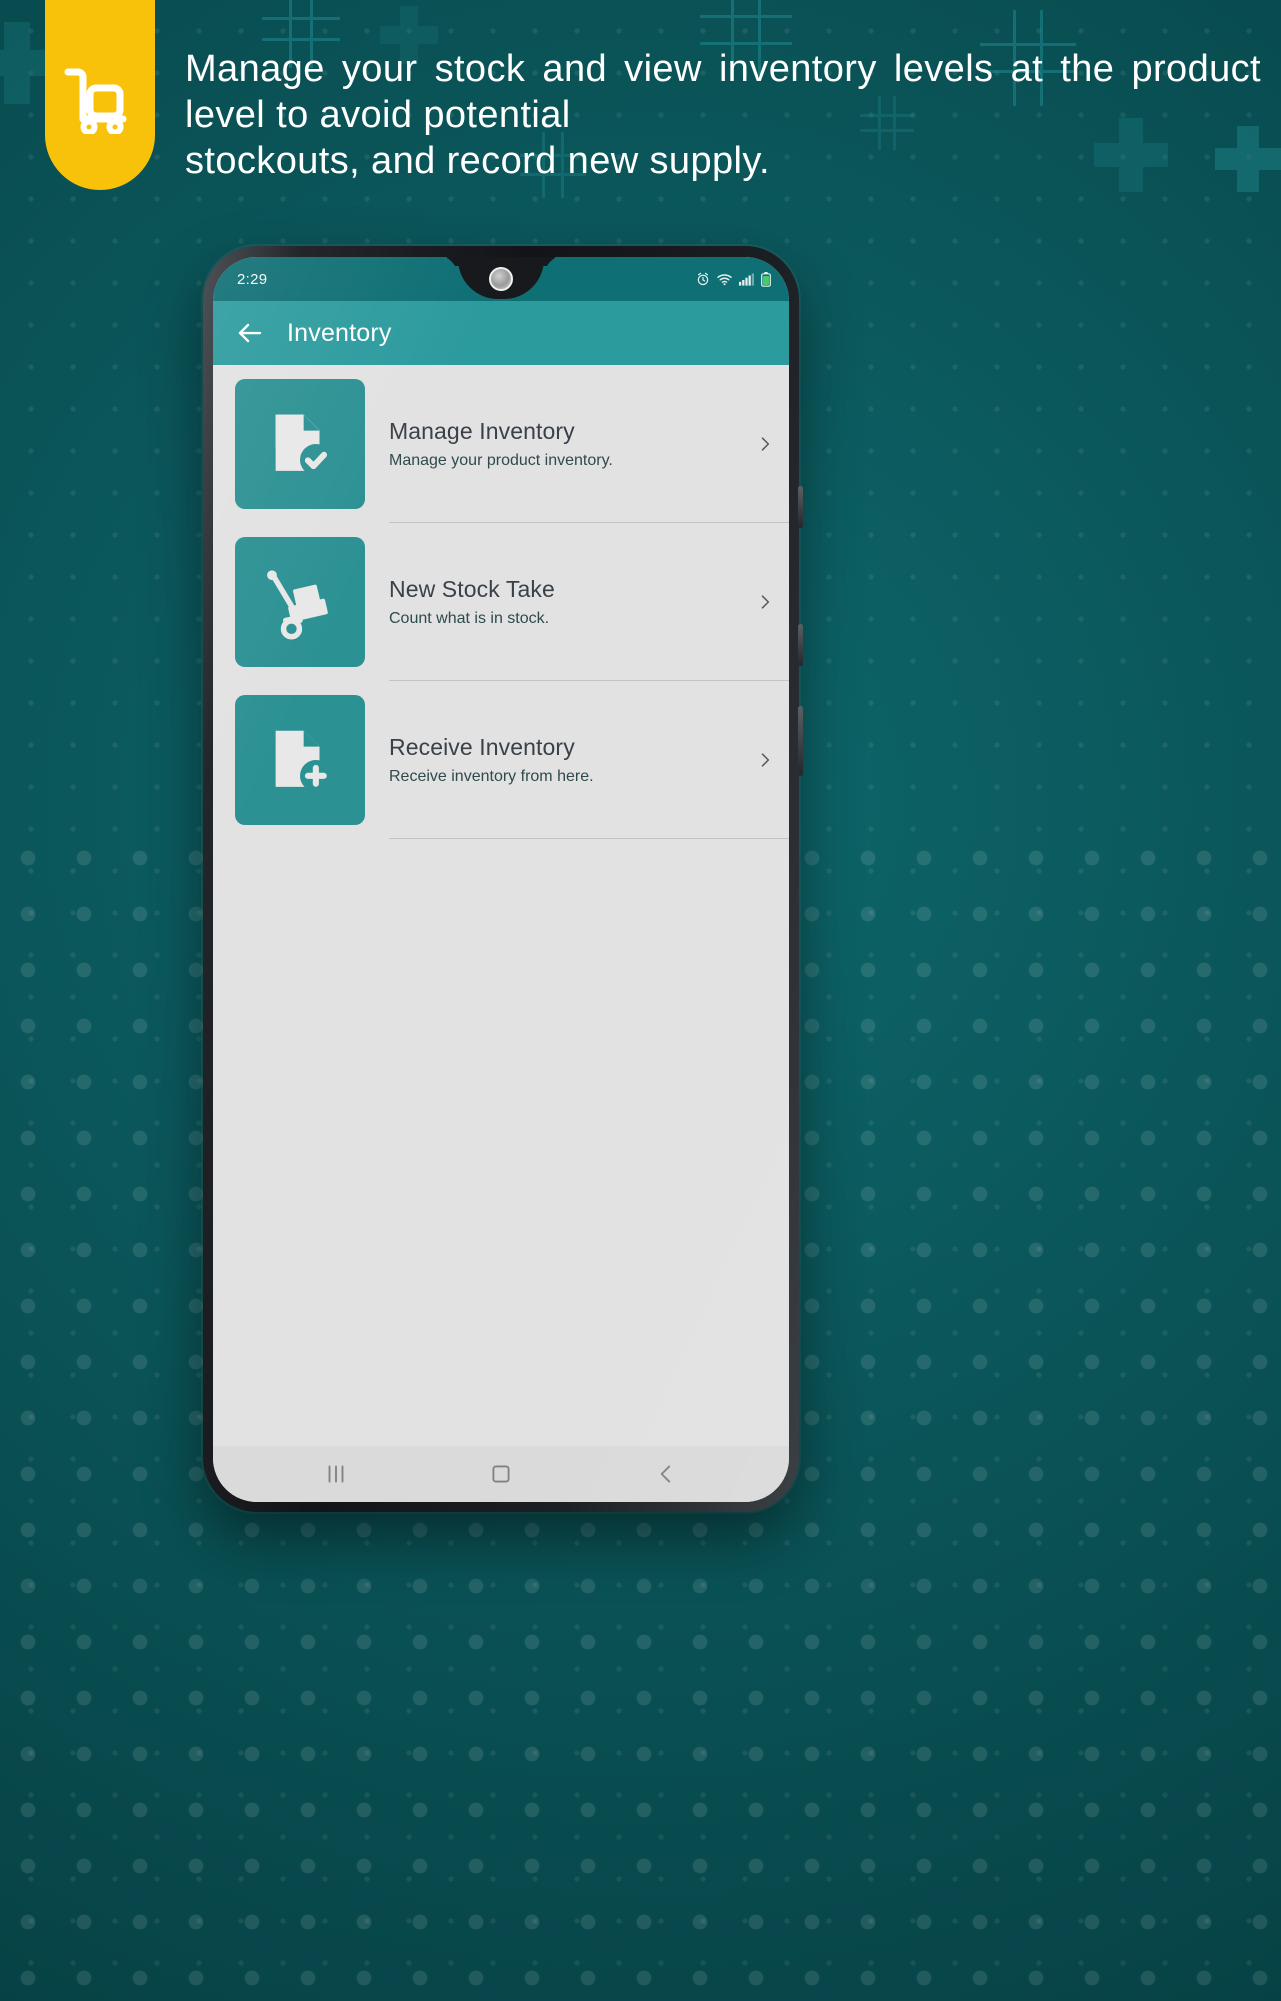  I want to click on list-item-subtitle: Manage your product inventory., so click(501, 460).